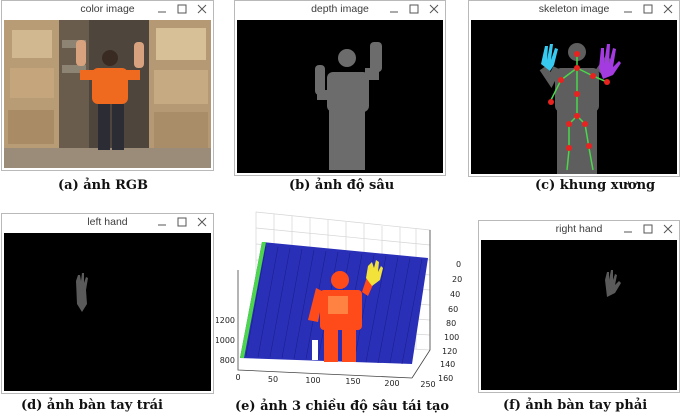 This screenshot has height=417, width=681. Describe the element at coordinates (82, 292) in the screenshot. I see `left-hand-silhouette` at that location.